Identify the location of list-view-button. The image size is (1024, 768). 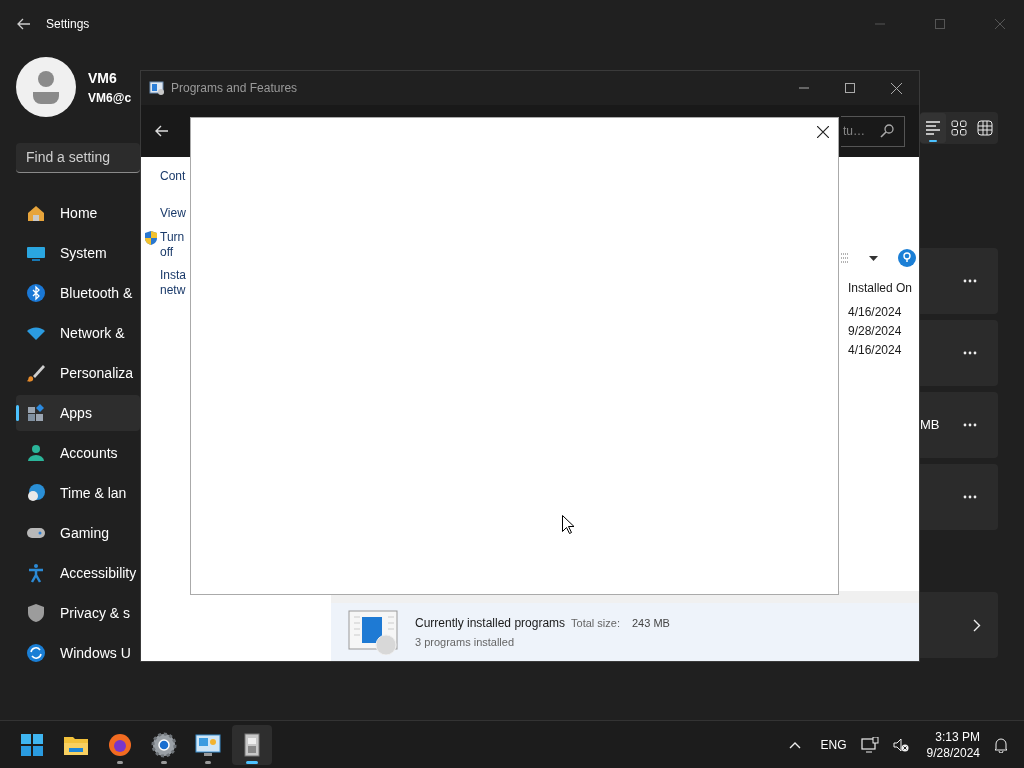
(933, 128).